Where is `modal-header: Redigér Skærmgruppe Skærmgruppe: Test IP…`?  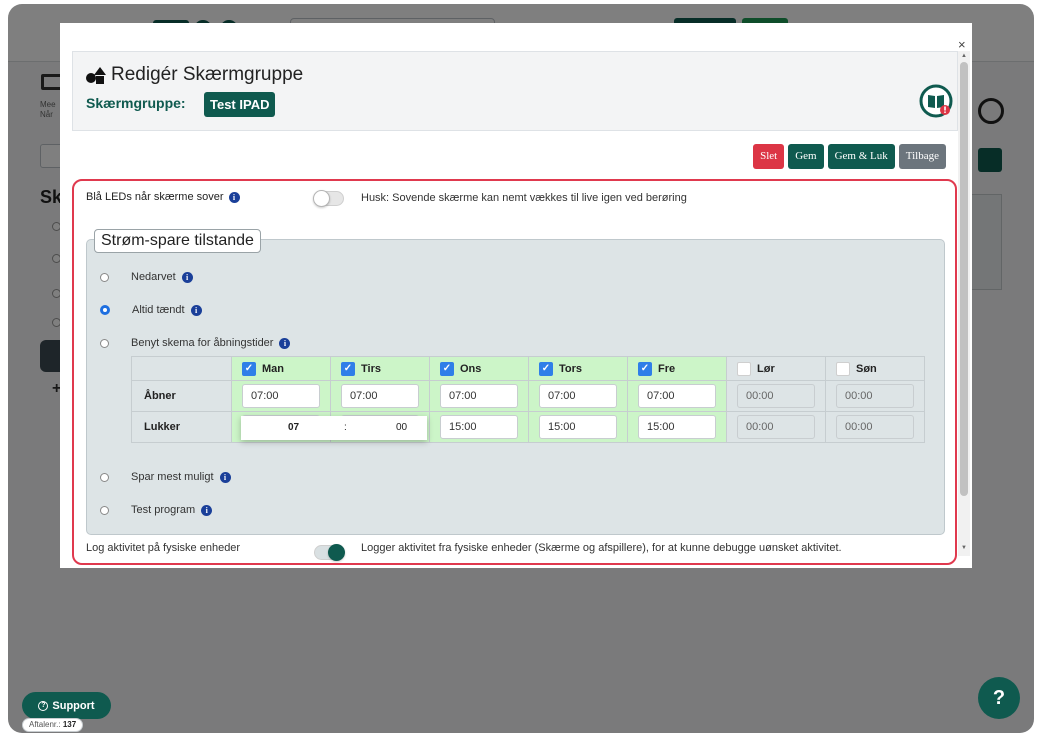 modal-header: Redigér Skærmgruppe Skærmgruppe: Test IP… is located at coordinates (515, 91).